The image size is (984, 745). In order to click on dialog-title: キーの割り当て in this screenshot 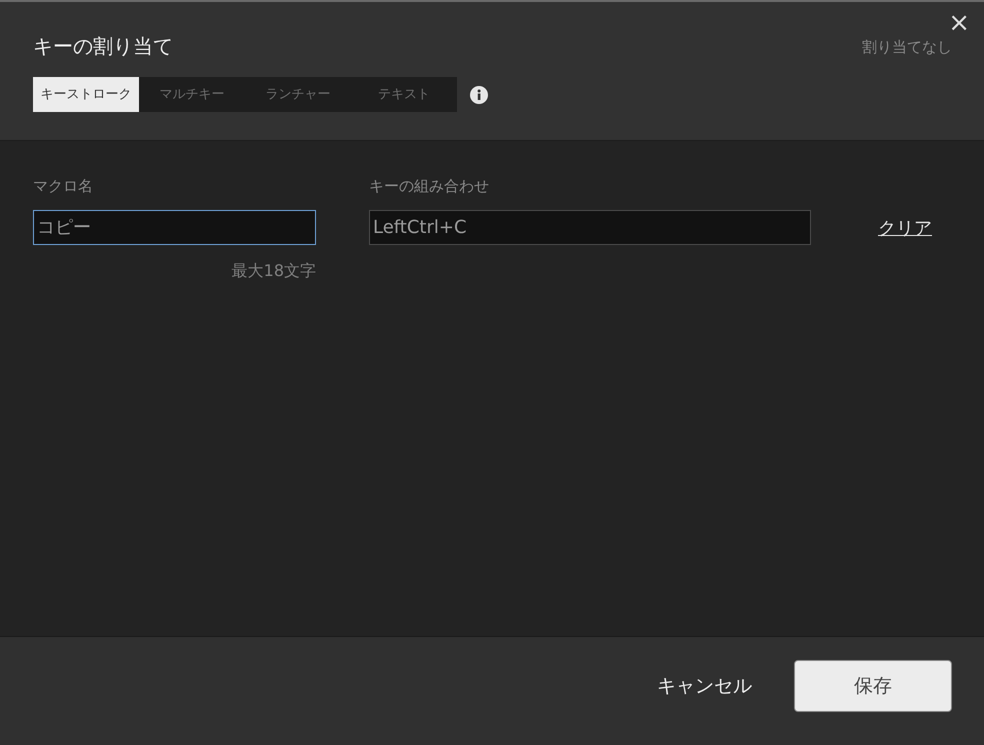, I will do `click(103, 46)`.